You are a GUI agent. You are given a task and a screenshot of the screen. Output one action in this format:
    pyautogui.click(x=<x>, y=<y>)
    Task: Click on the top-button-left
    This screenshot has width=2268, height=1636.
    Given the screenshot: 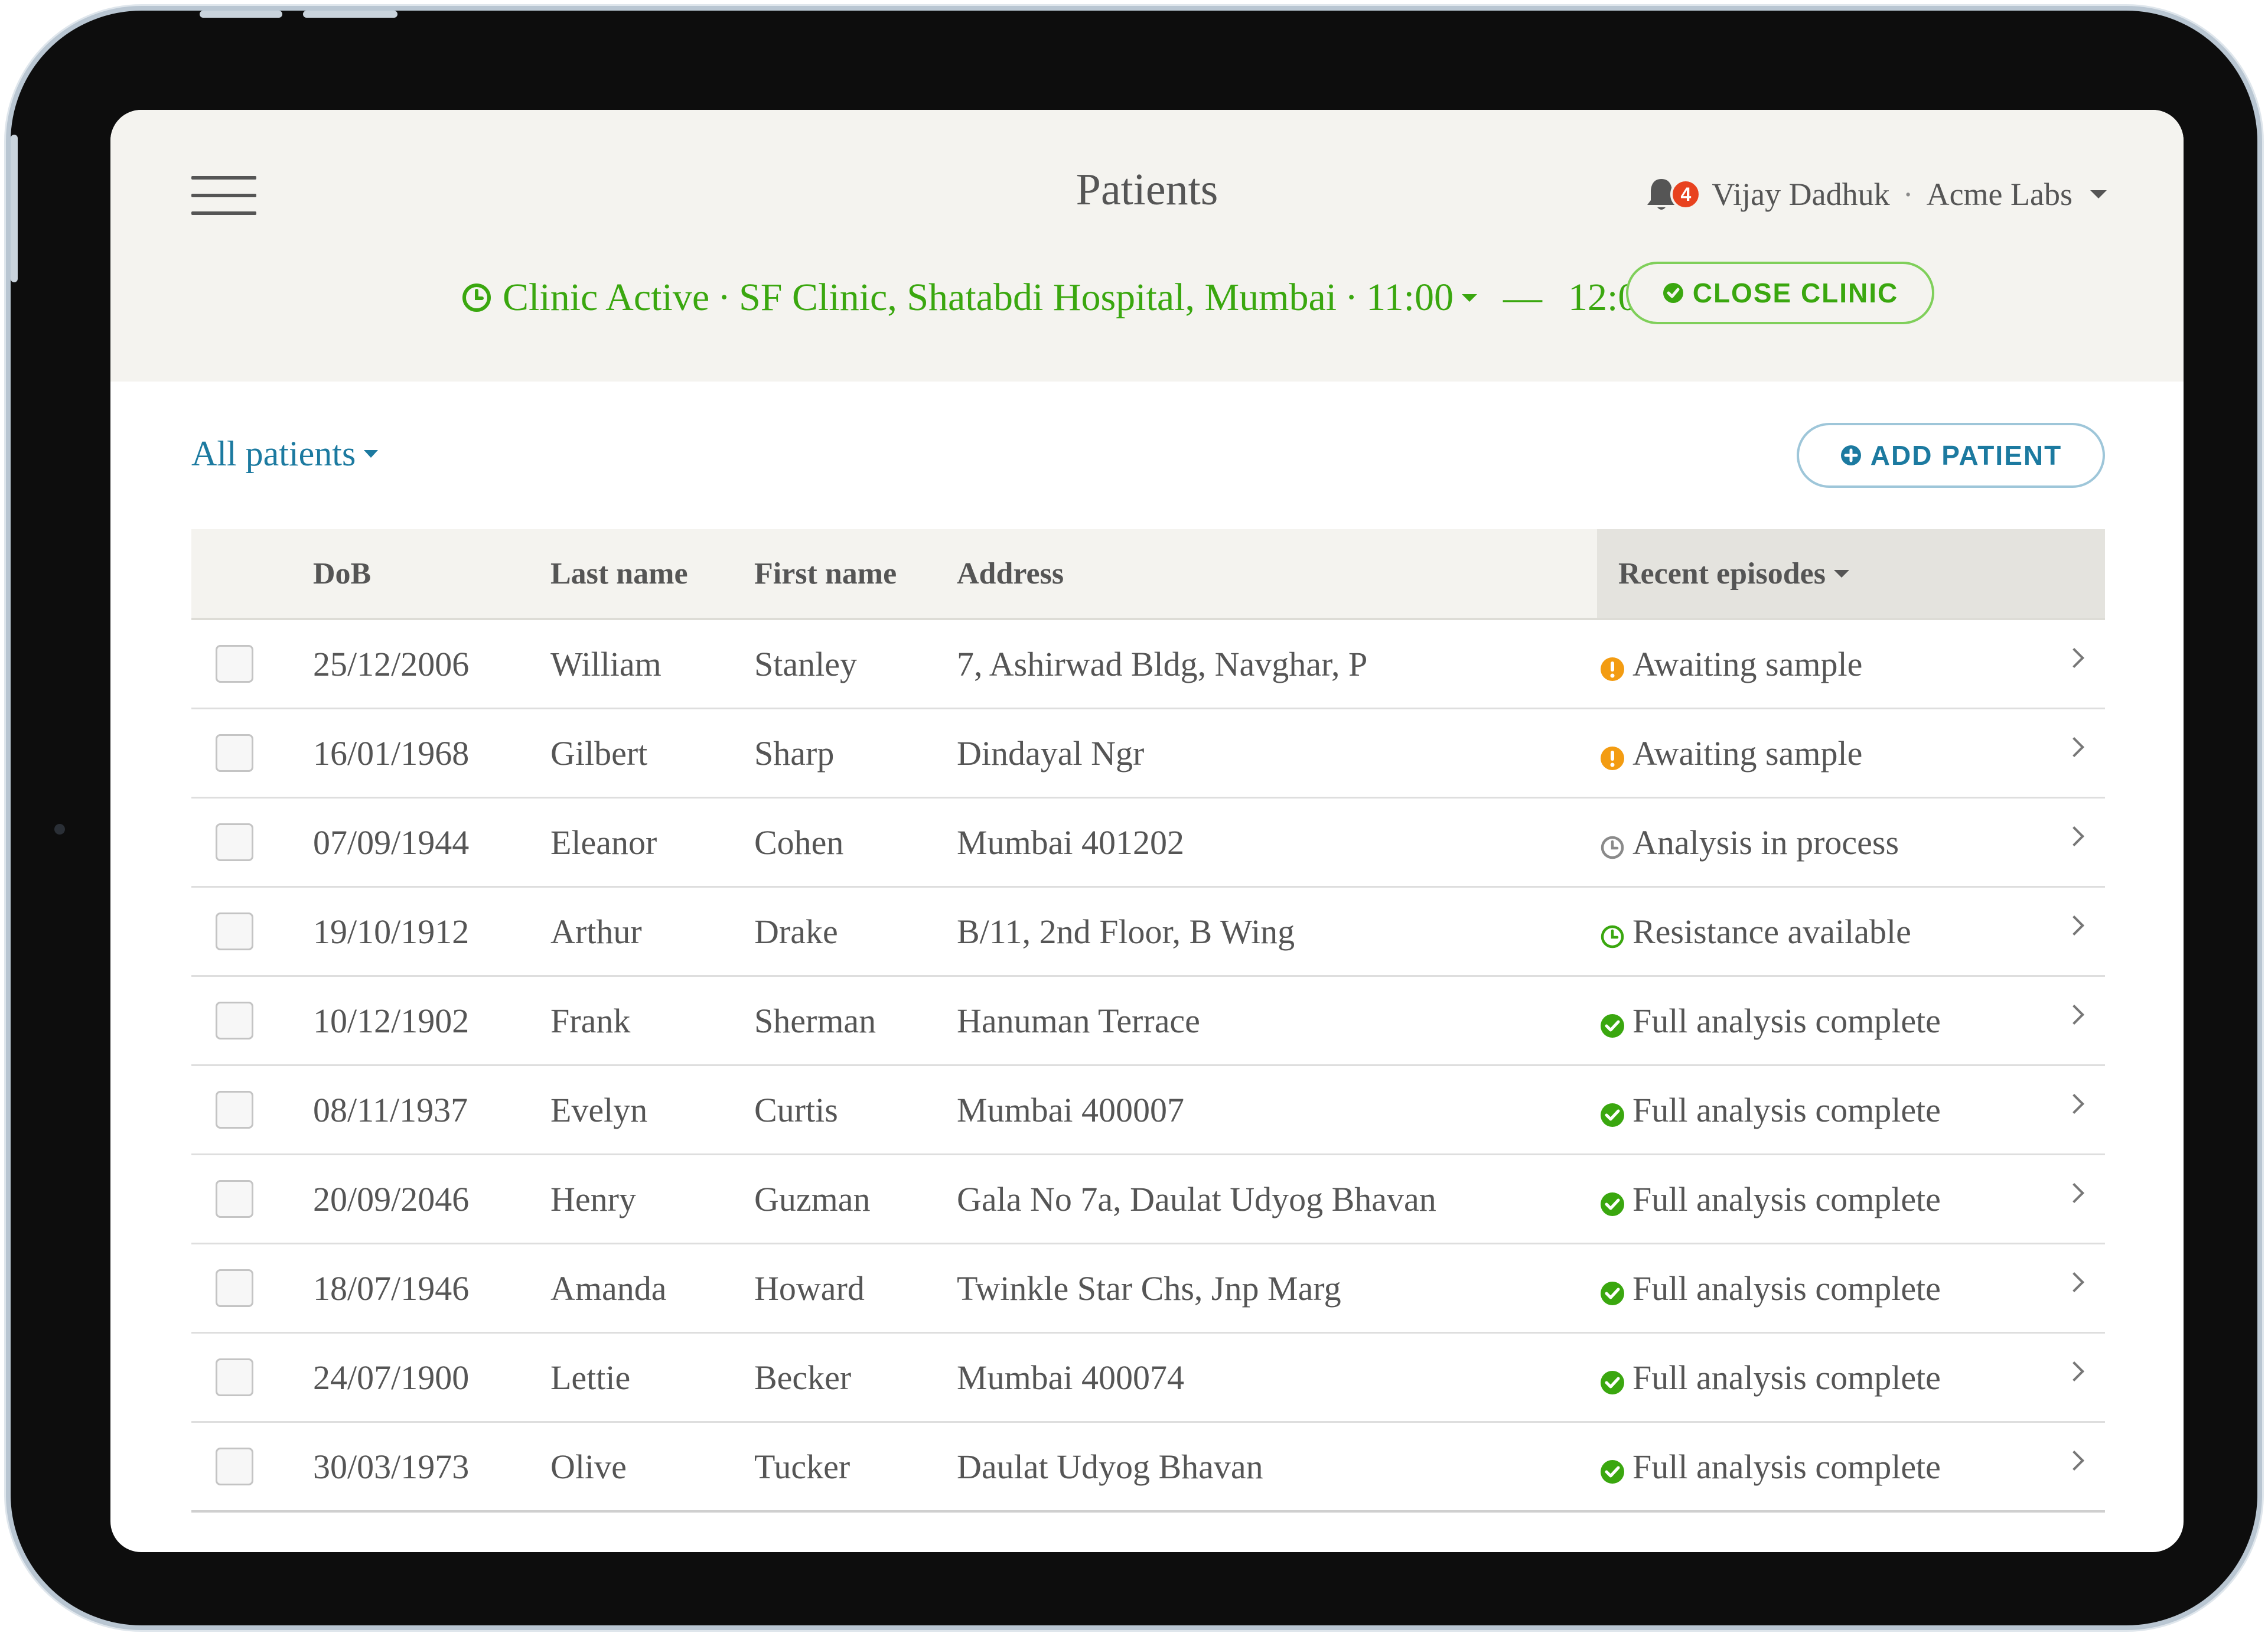 What is the action you would take?
    pyautogui.click(x=241, y=14)
    